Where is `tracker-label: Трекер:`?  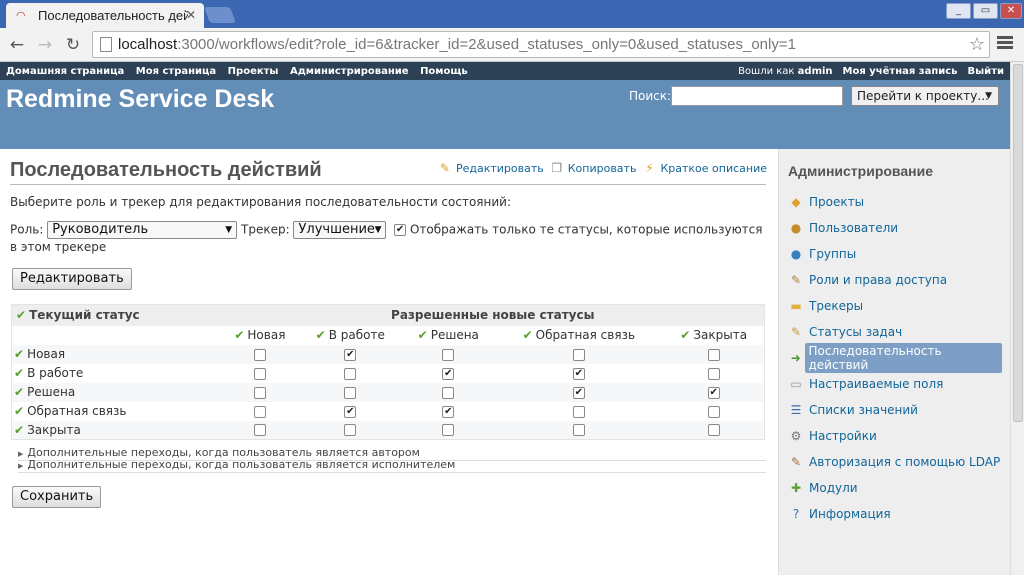 tracker-label: Трекер: is located at coordinates (265, 229).